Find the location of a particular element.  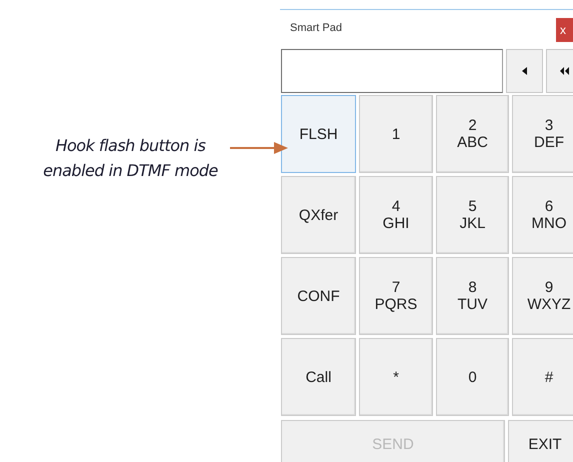

keypad-key: 8 TUV is located at coordinates (472, 296).